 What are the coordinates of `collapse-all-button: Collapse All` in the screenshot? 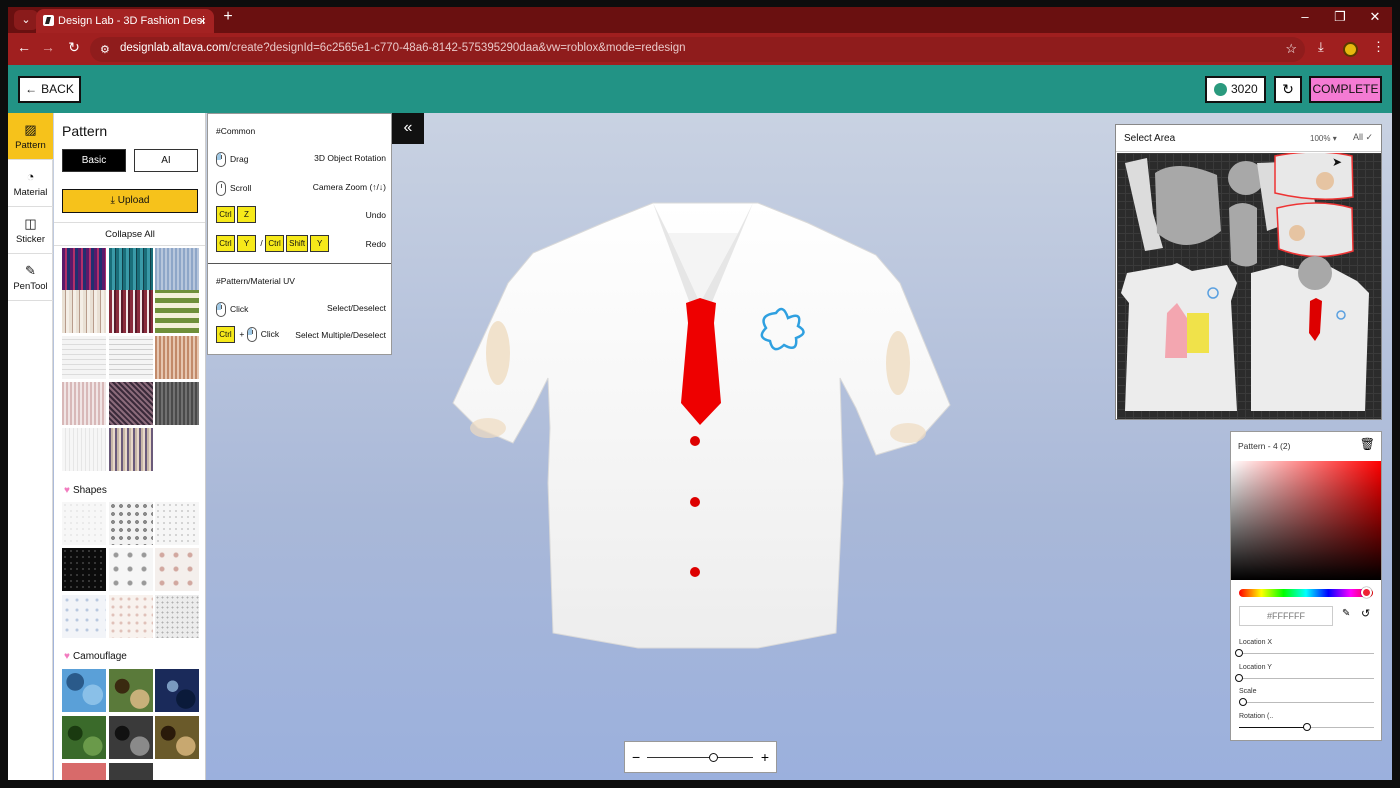 It's located at (129, 234).